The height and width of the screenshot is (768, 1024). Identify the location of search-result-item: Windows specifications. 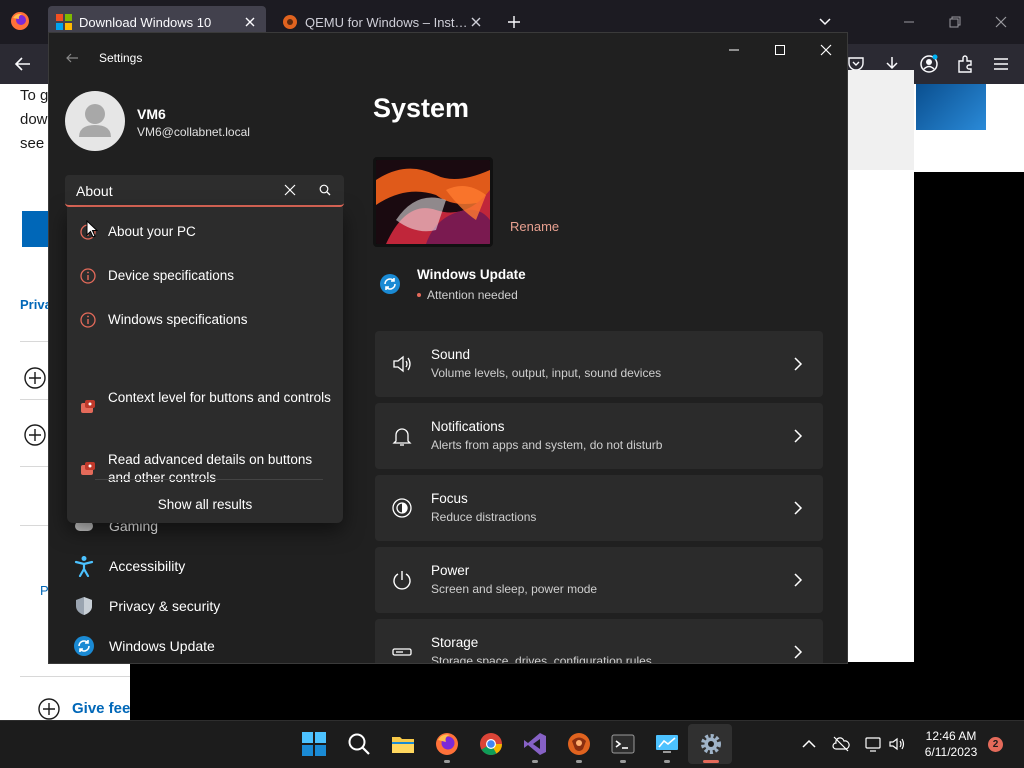
(205, 321).